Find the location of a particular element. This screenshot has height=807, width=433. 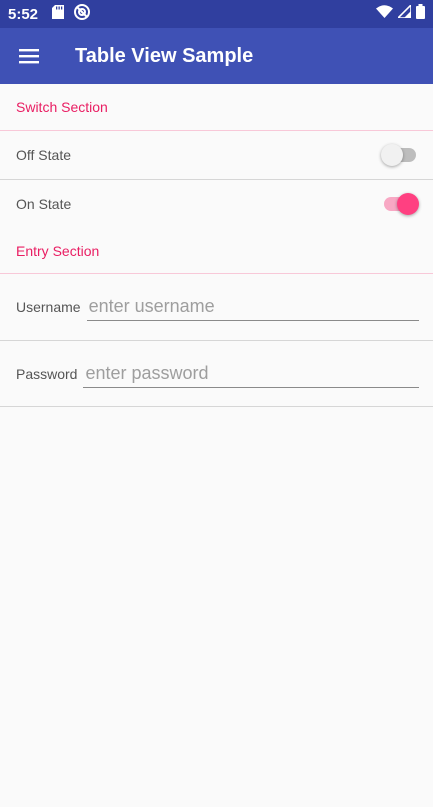

toggle-switch-off is located at coordinates (400, 155).